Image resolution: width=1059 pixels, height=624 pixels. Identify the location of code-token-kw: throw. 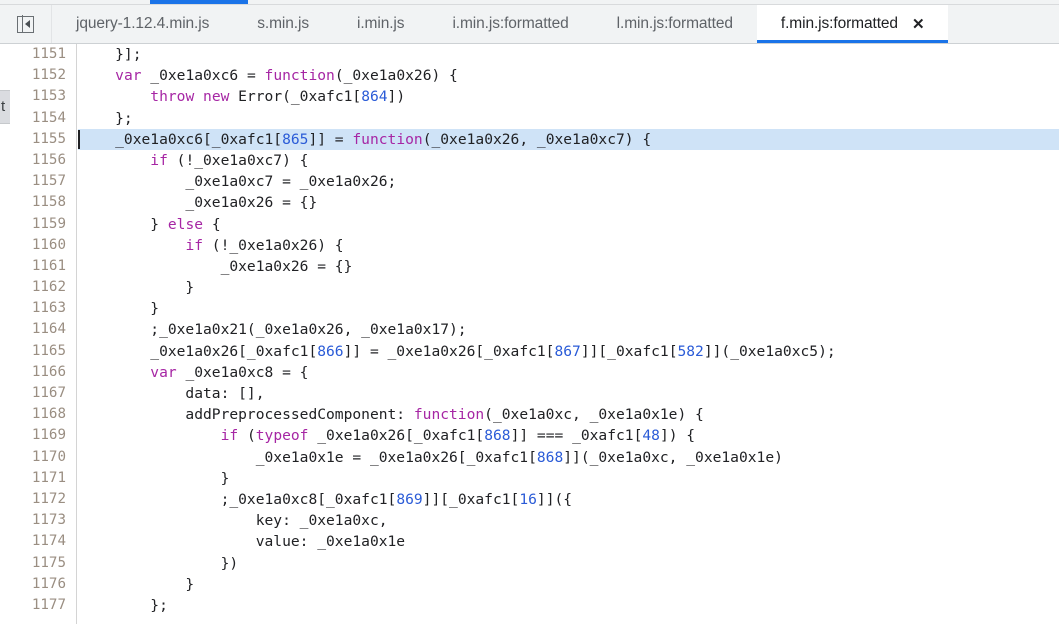
(172, 97).